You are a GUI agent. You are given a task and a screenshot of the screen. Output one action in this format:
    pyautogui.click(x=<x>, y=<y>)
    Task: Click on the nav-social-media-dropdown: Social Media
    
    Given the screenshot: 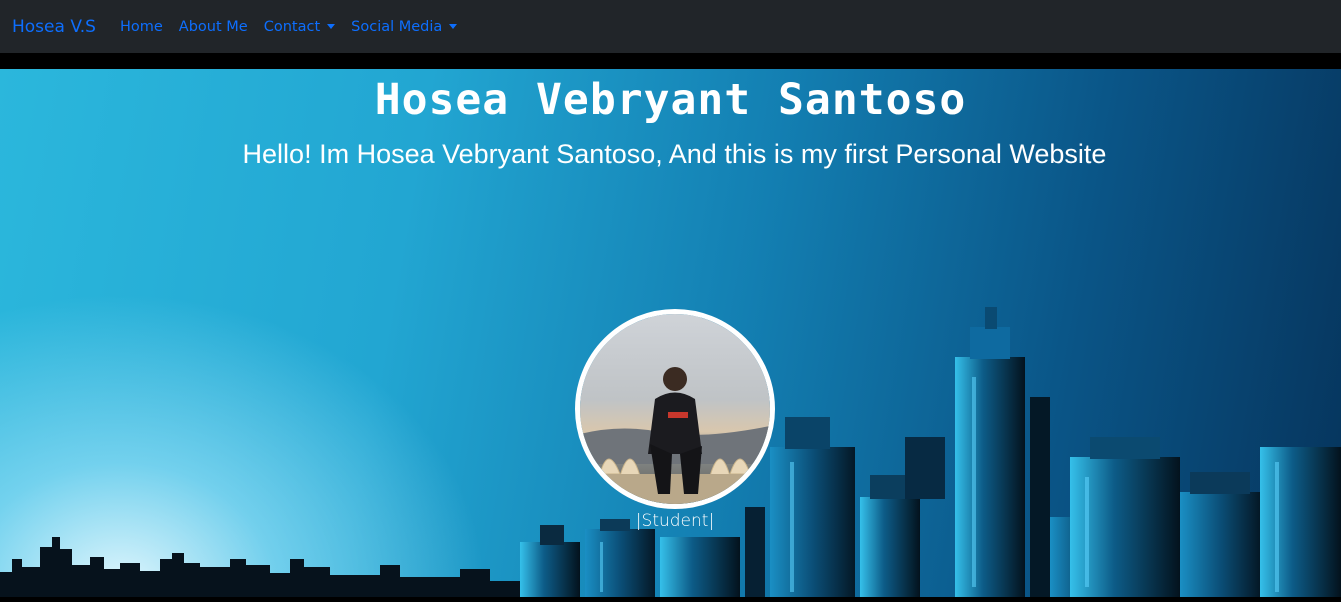 What is the action you would take?
    pyautogui.click(x=404, y=26)
    